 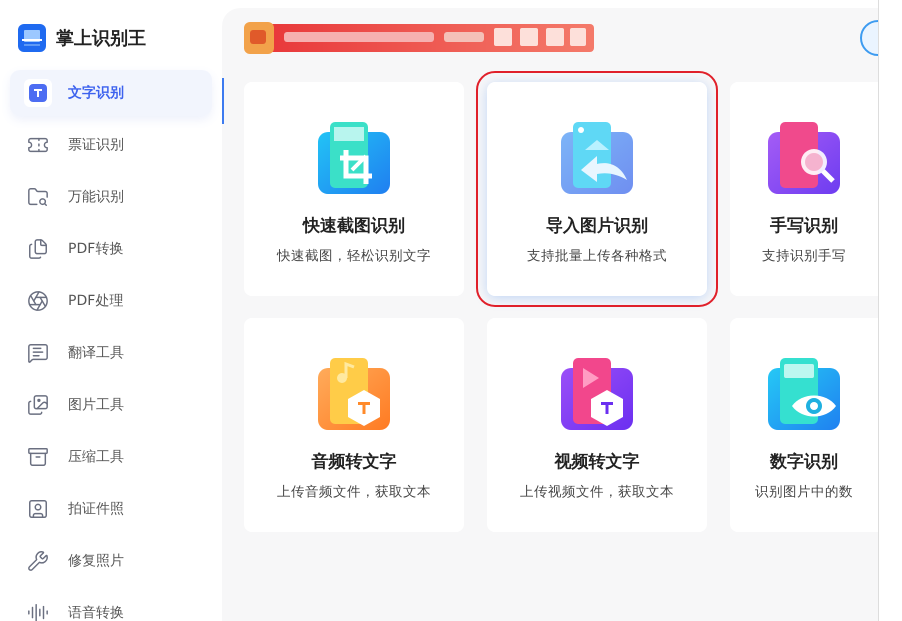 What do you see at coordinates (354, 226) in the screenshot?
I see `card-title: 快速截图识别` at bounding box center [354, 226].